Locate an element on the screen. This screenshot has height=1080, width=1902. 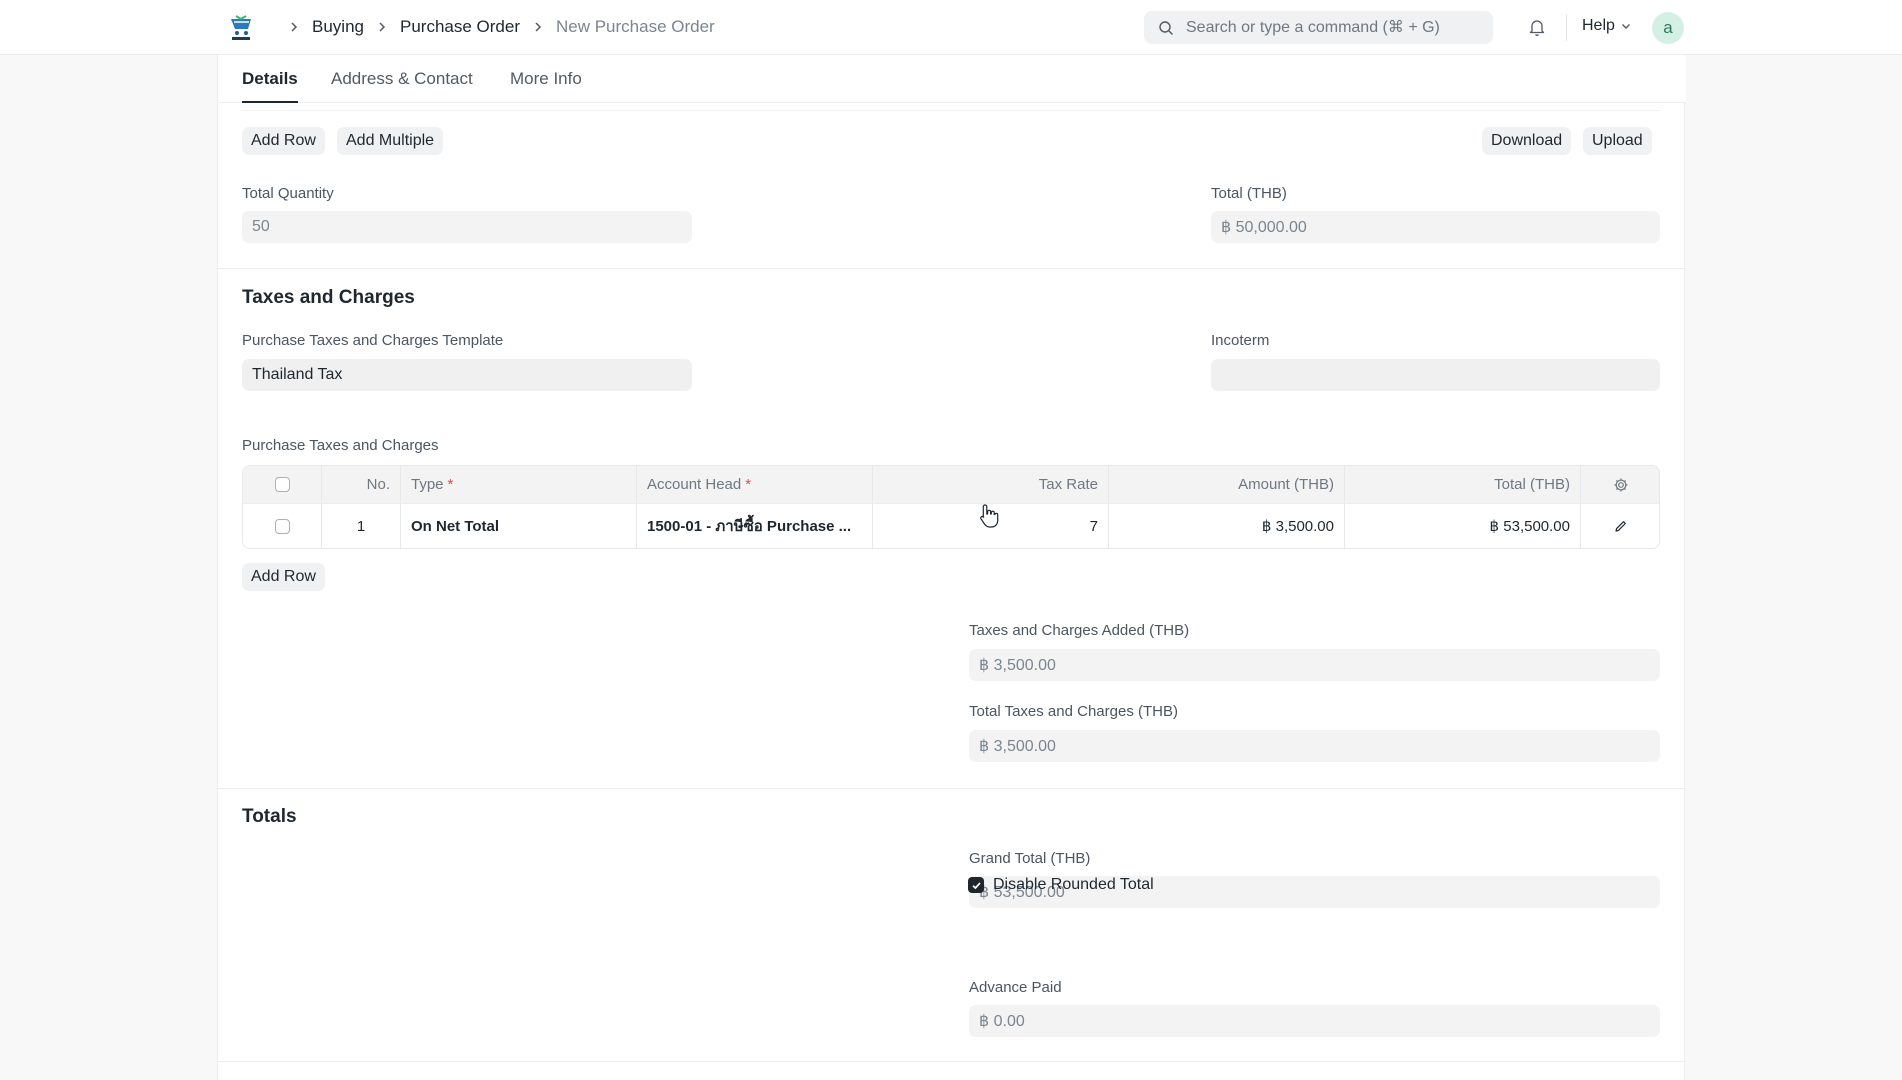
row-edit-cell is located at coordinates (1620, 526).